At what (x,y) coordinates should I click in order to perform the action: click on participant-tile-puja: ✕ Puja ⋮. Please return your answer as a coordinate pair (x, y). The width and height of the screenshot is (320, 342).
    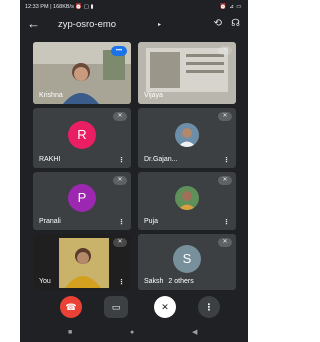
    Looking at the image, I should click on (187, 201).